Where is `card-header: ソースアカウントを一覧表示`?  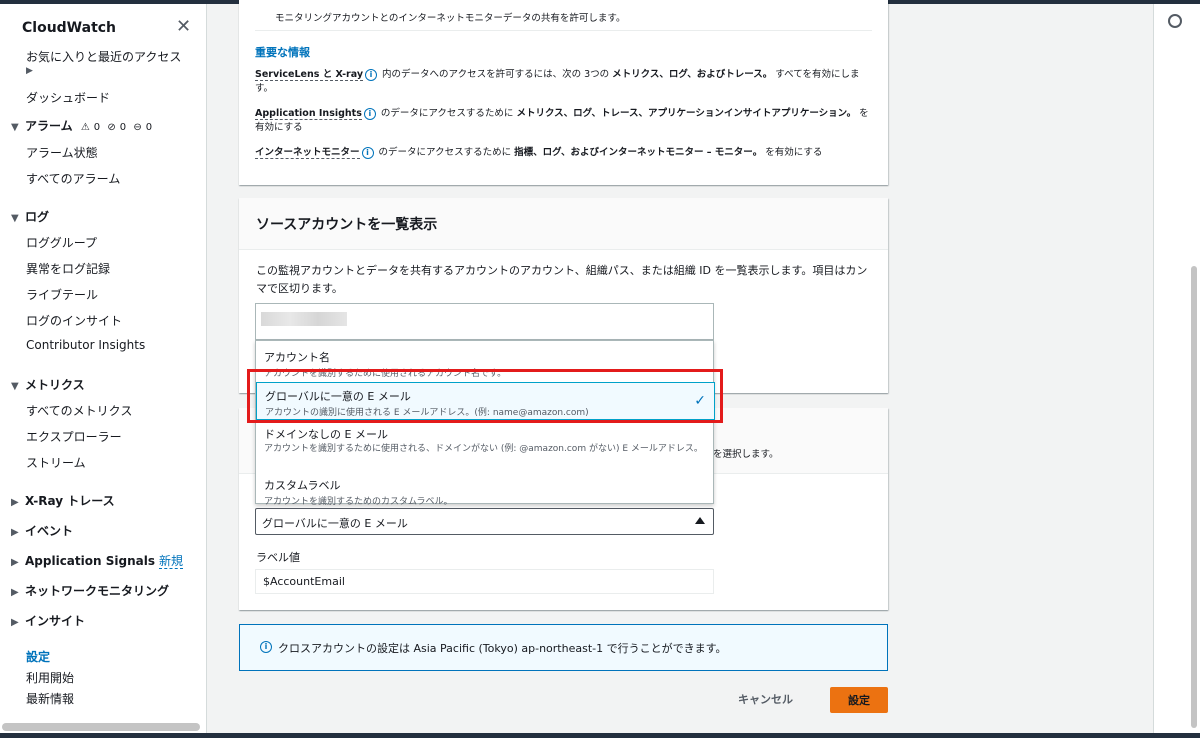 card-header: ソースアカウントを一覧表示 is located at coordinates (563, 224).